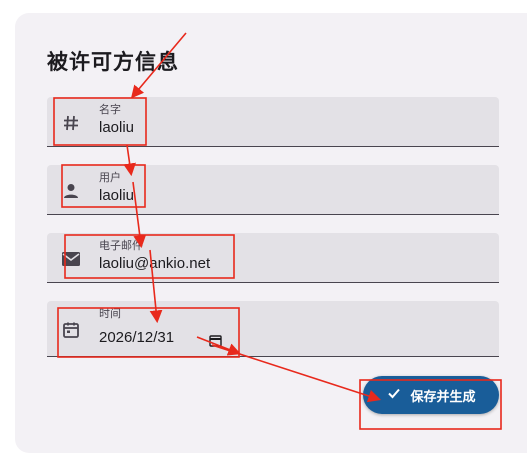 This screenshot has width=527, height=453. Describe the element at coordinates (116, 195) in the screenshot. I see `user-field-value: laoliu` at that location.